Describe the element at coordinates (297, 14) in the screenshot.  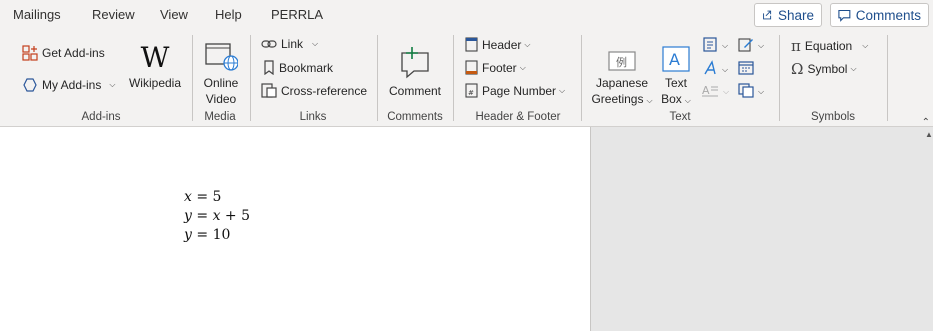
I see `tab-perrla: PERRLA` at that location.